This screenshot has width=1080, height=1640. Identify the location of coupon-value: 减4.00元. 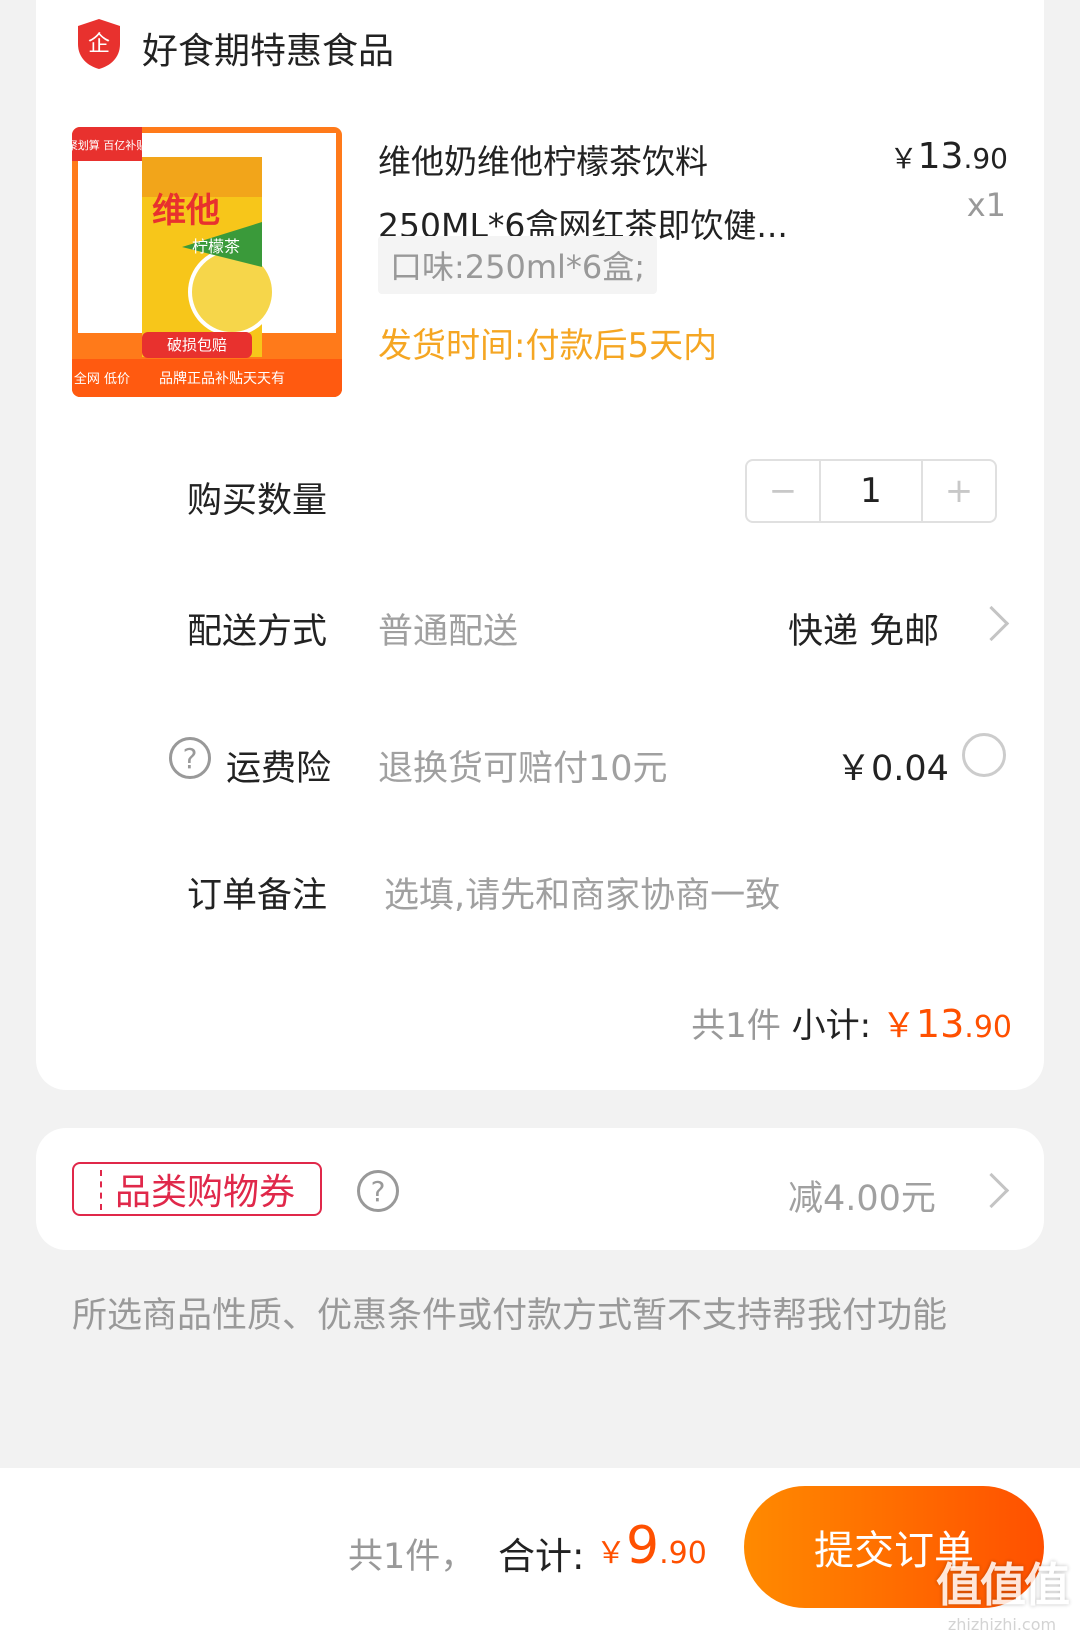
(862, 1195).